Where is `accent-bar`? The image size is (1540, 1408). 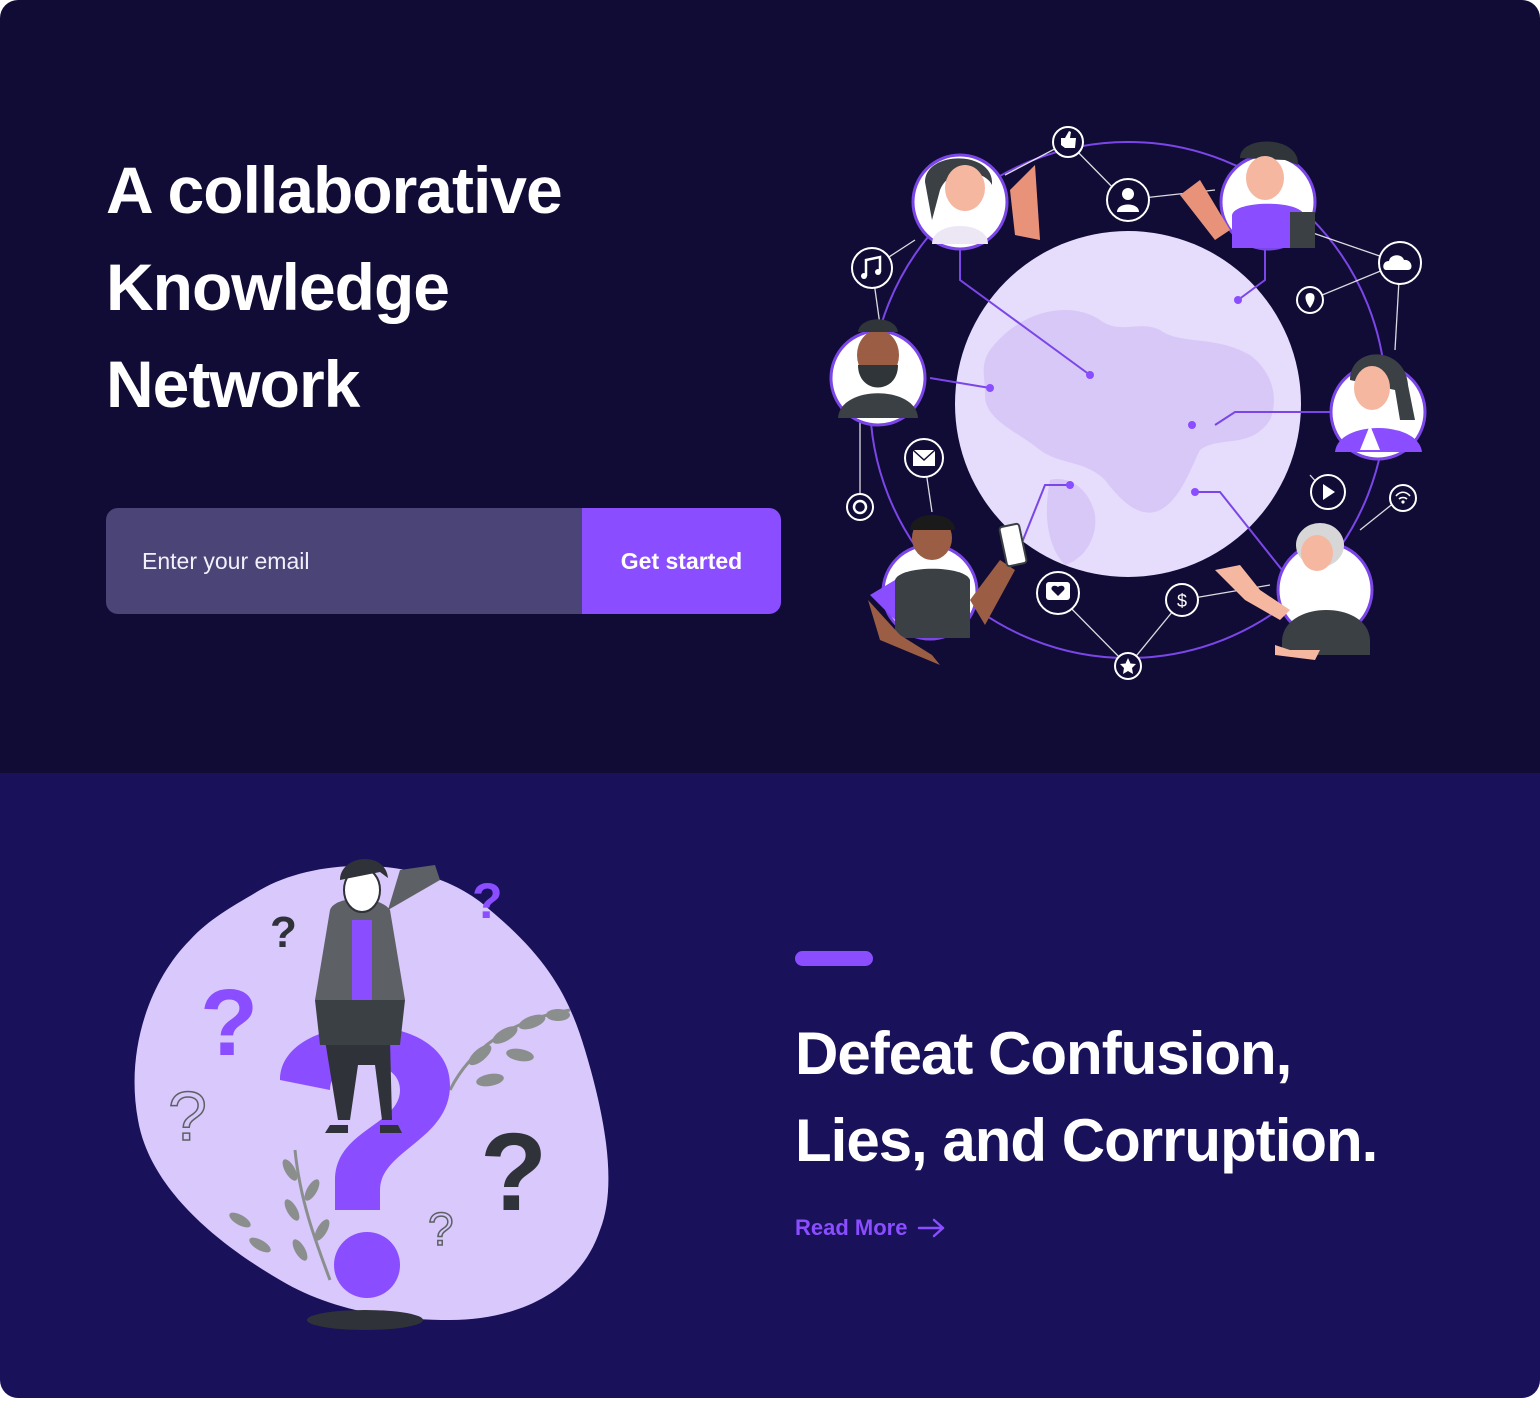
accent-bar is located at coordinates (834, 958).